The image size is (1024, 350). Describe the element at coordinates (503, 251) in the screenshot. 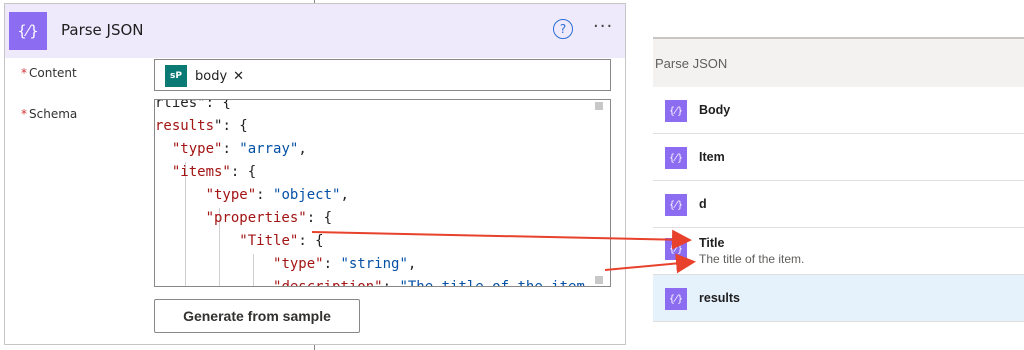

I see `annotation-arrows` at that location.